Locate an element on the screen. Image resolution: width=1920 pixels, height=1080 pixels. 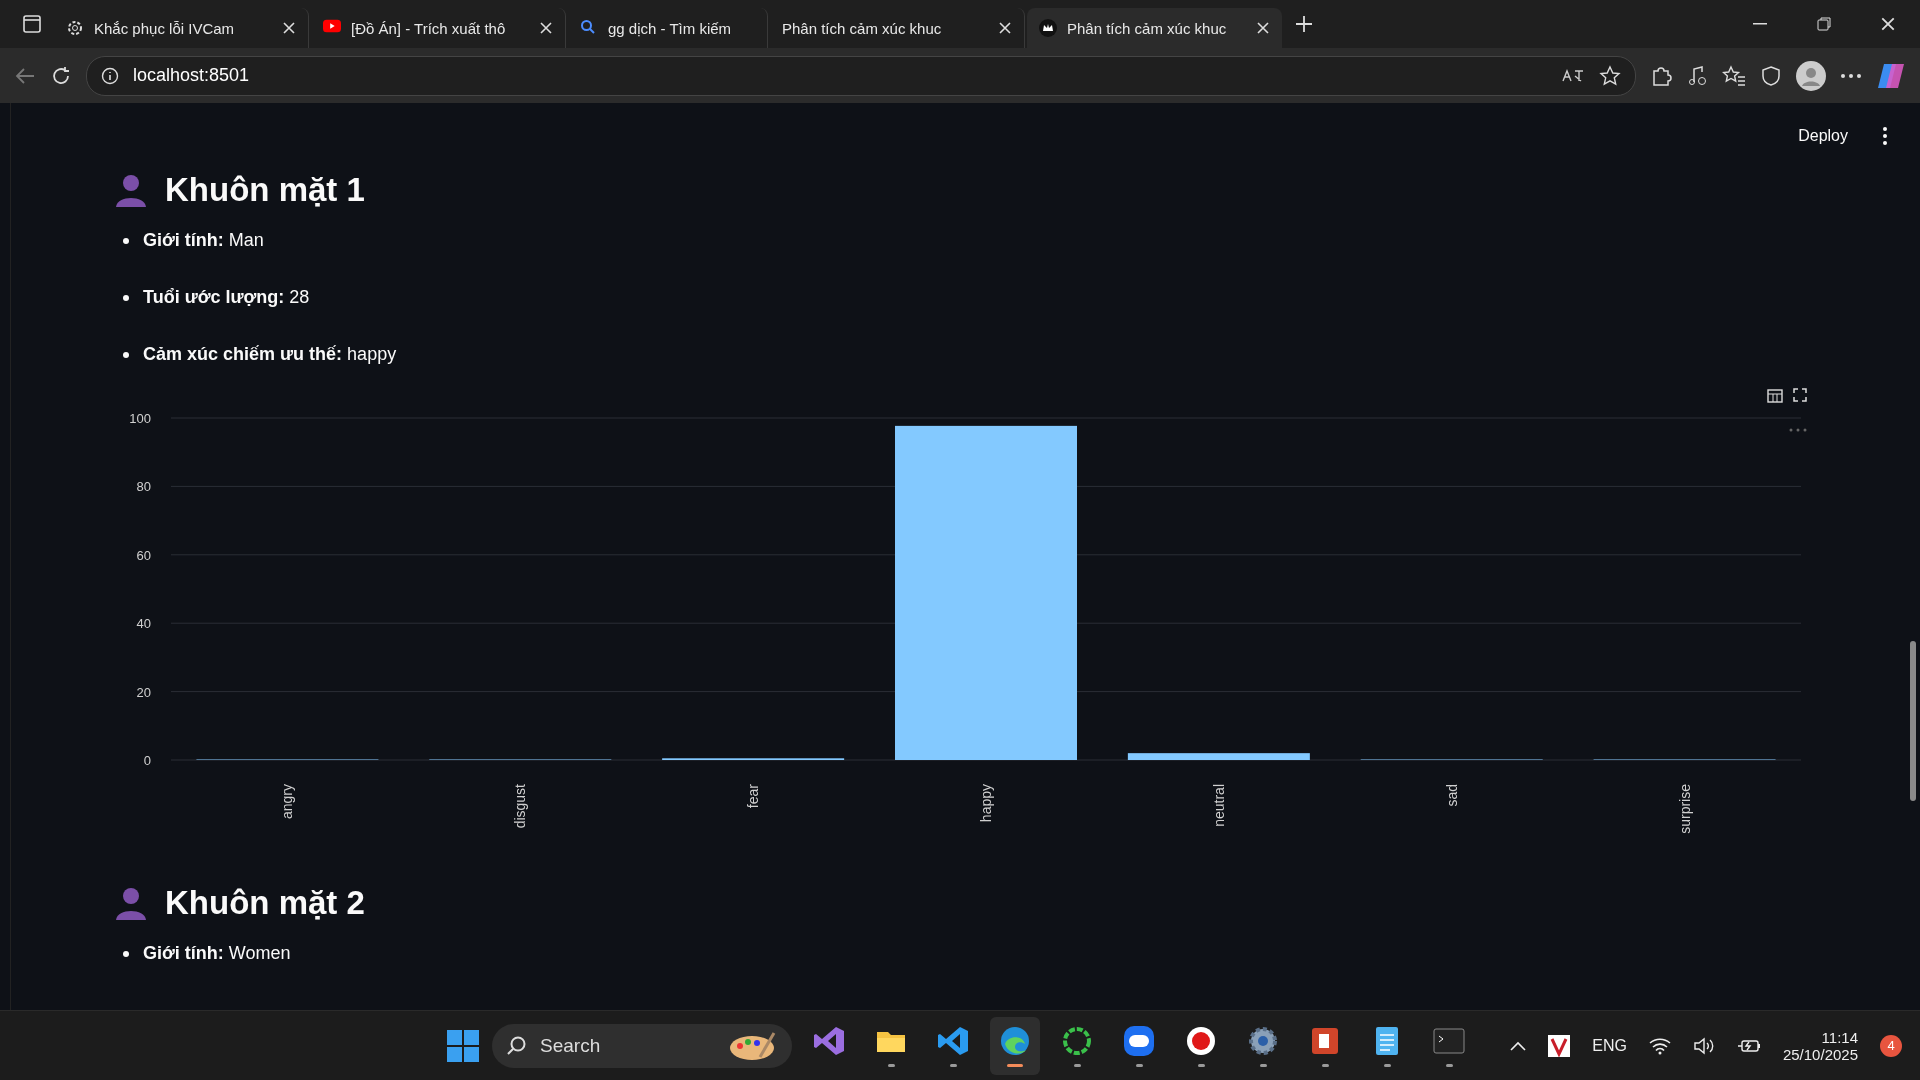
puzzle-icon is located at coordinates (1661, 75).